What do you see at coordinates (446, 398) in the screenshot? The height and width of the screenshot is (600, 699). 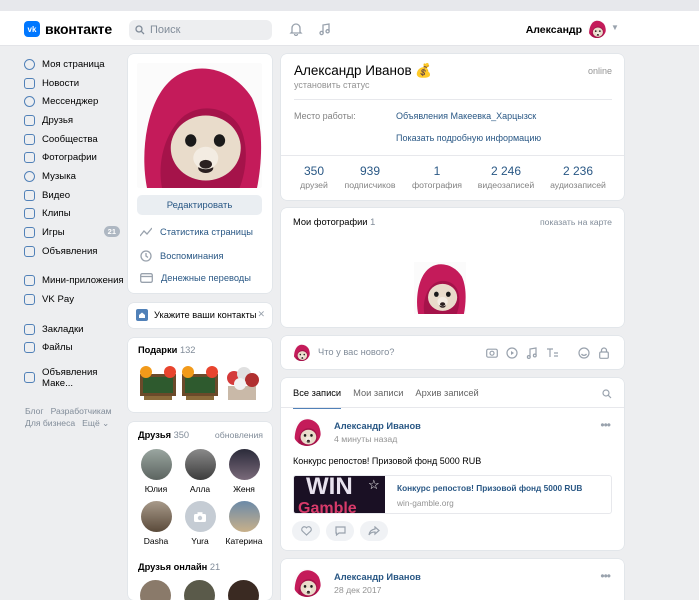 I see `tab-archive: Архив записей` at bounding box center [446, 398].